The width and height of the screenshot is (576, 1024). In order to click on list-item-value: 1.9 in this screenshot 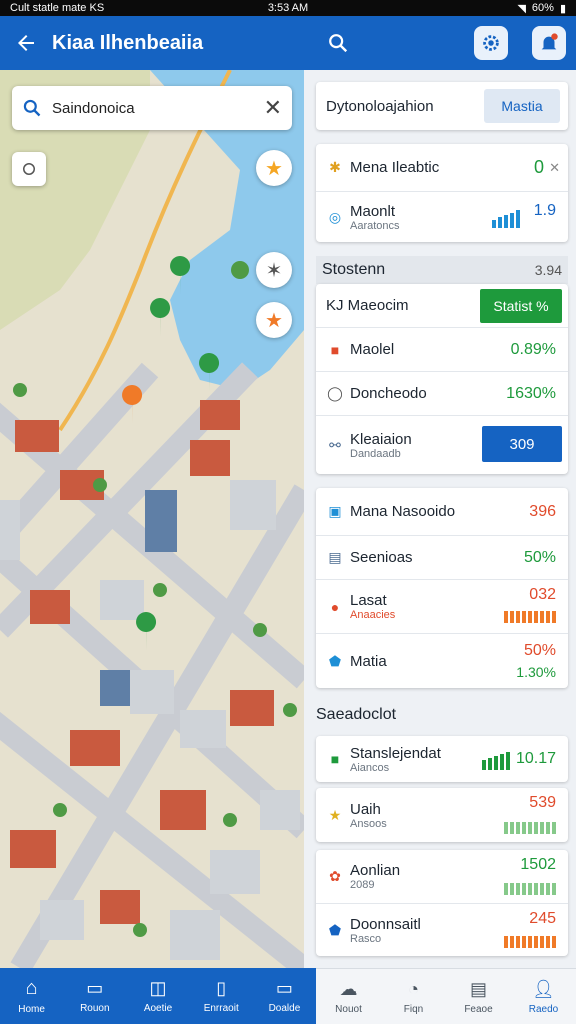, I will do `click(544, 210)`.